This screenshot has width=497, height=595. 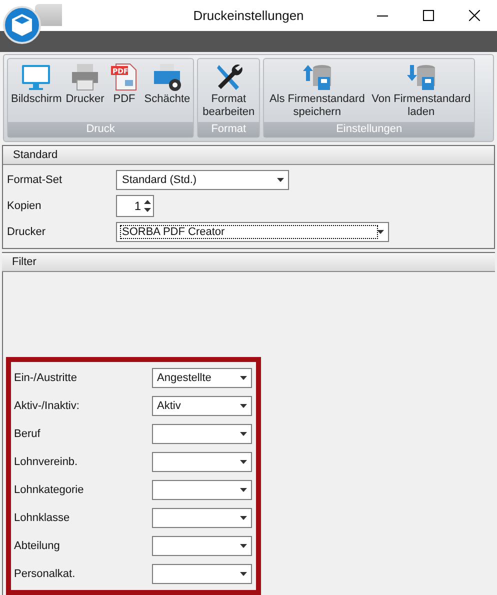 What do you see at coordinates (28, 434) in the screenshot?
I see `field-label: Beruf` at bounding box center [28, 434].